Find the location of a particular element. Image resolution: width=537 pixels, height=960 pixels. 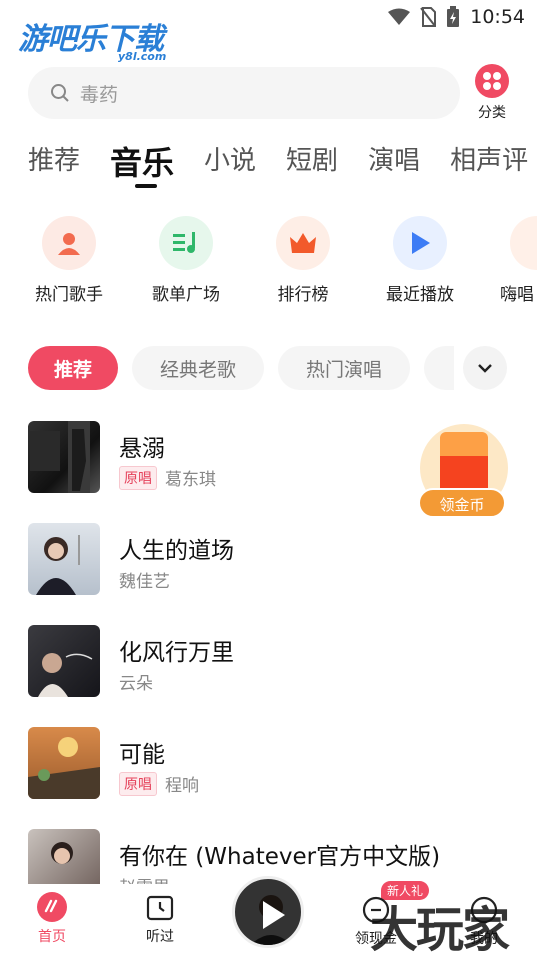

song-meta: 原唱 葛东琪 is located at coordinates (167, 477).